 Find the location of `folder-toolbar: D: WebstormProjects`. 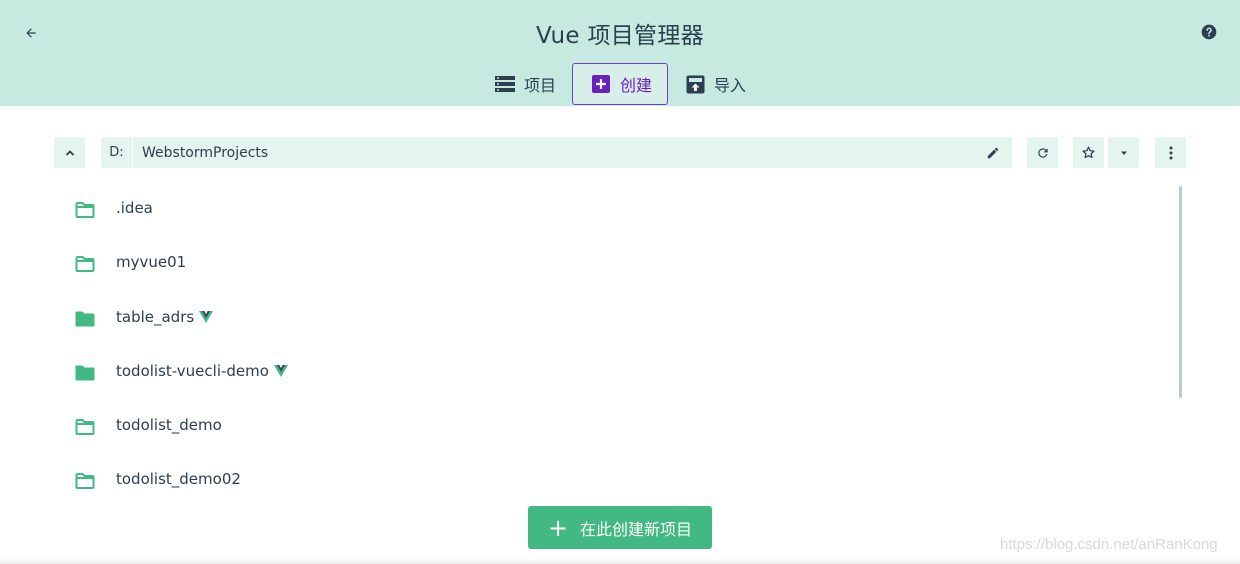

folder-toolbar: D: WebstormProjects is located at coordinates (620, 152).